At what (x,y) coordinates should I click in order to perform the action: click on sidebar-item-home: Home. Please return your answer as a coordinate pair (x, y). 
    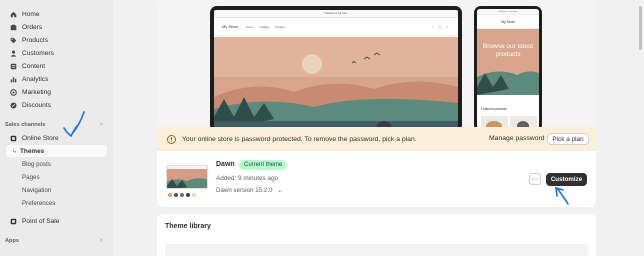
    Looking at the image, I should click on (23, 14).